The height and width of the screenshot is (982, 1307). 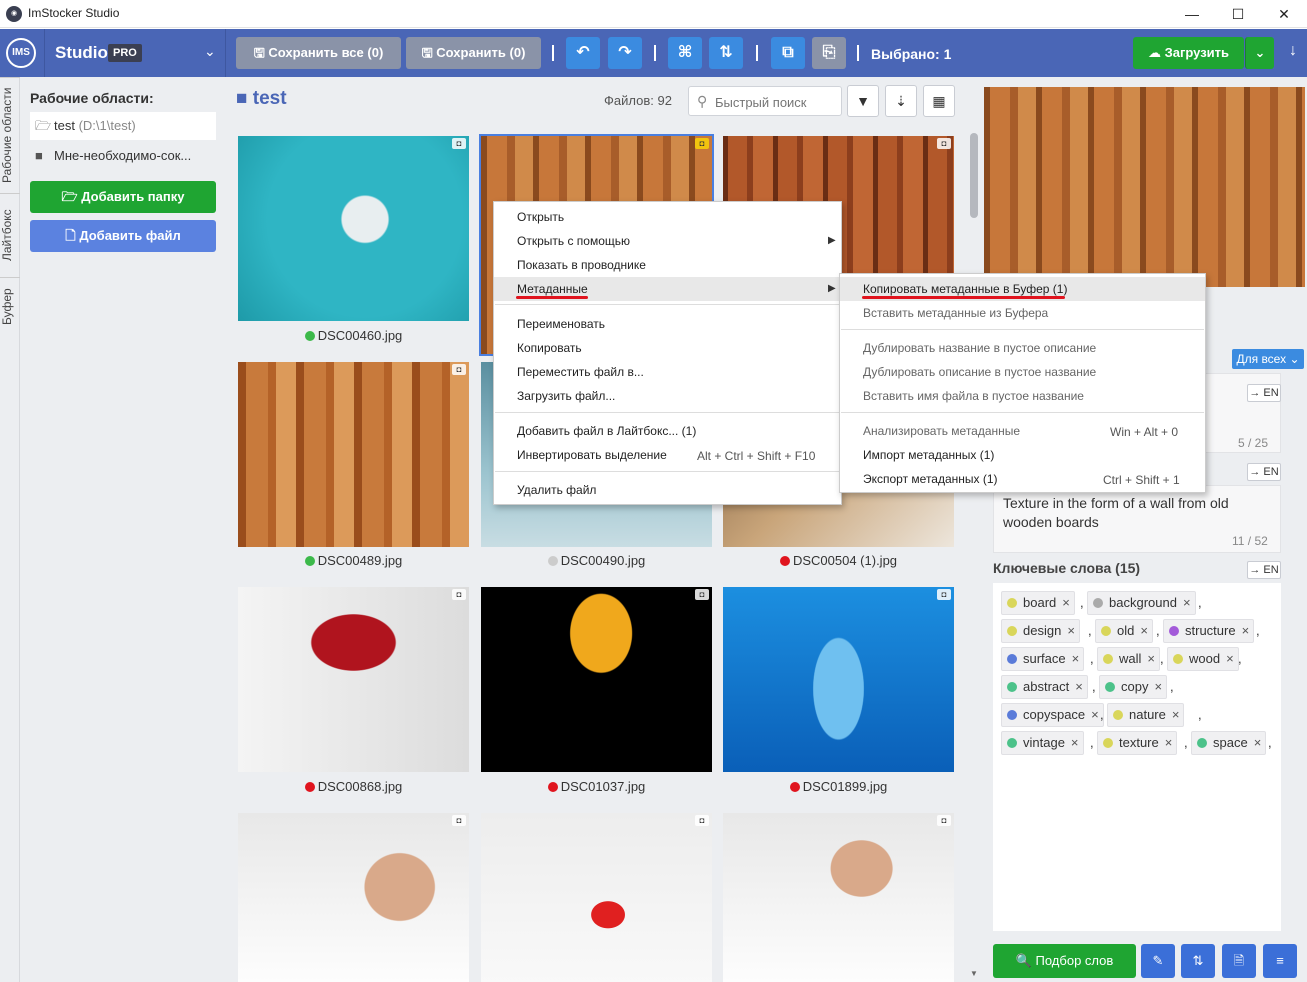 What do you see at coordinates (1133, 687) in the screenshot?
I see `keyword-chip: copy ×` at bounding box center [1133, 687].